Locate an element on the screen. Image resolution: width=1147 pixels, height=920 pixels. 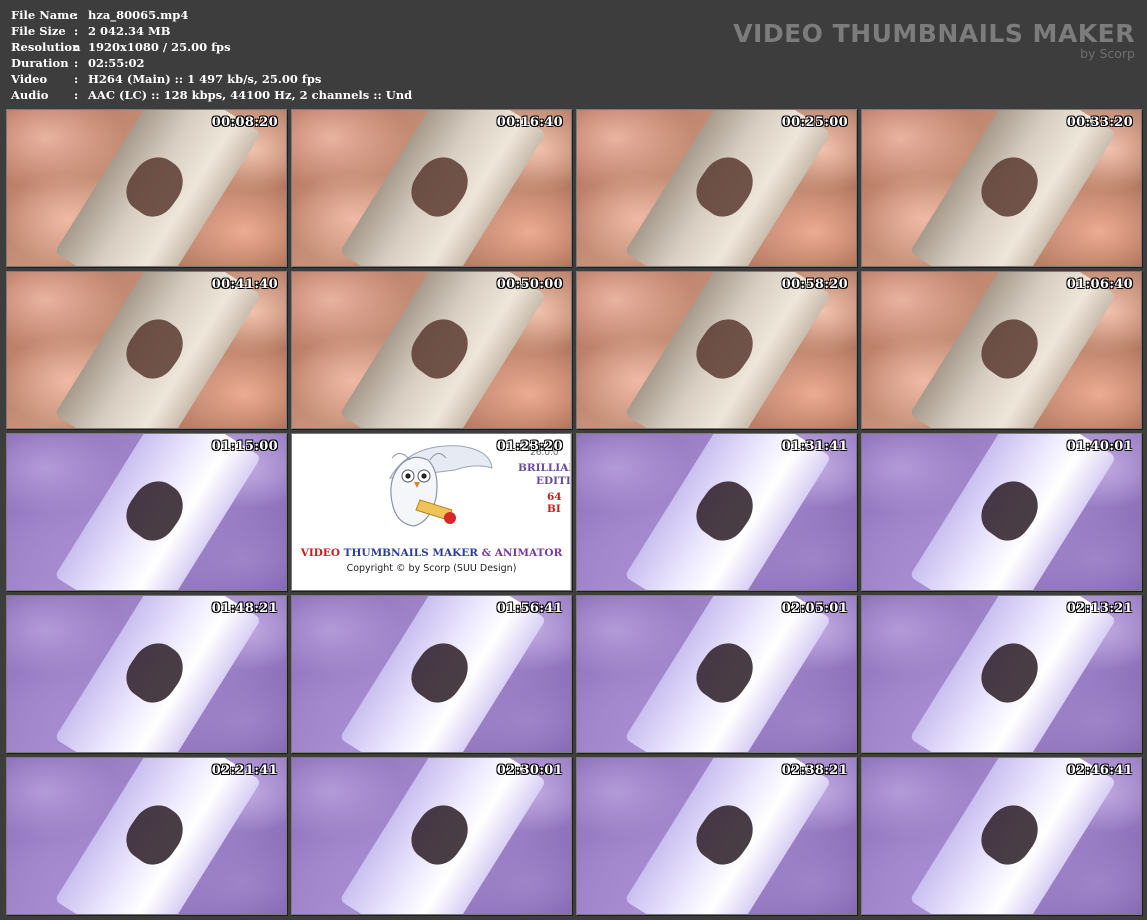
thumbnail: 02:30:01 is located at coordinates (431, 836).